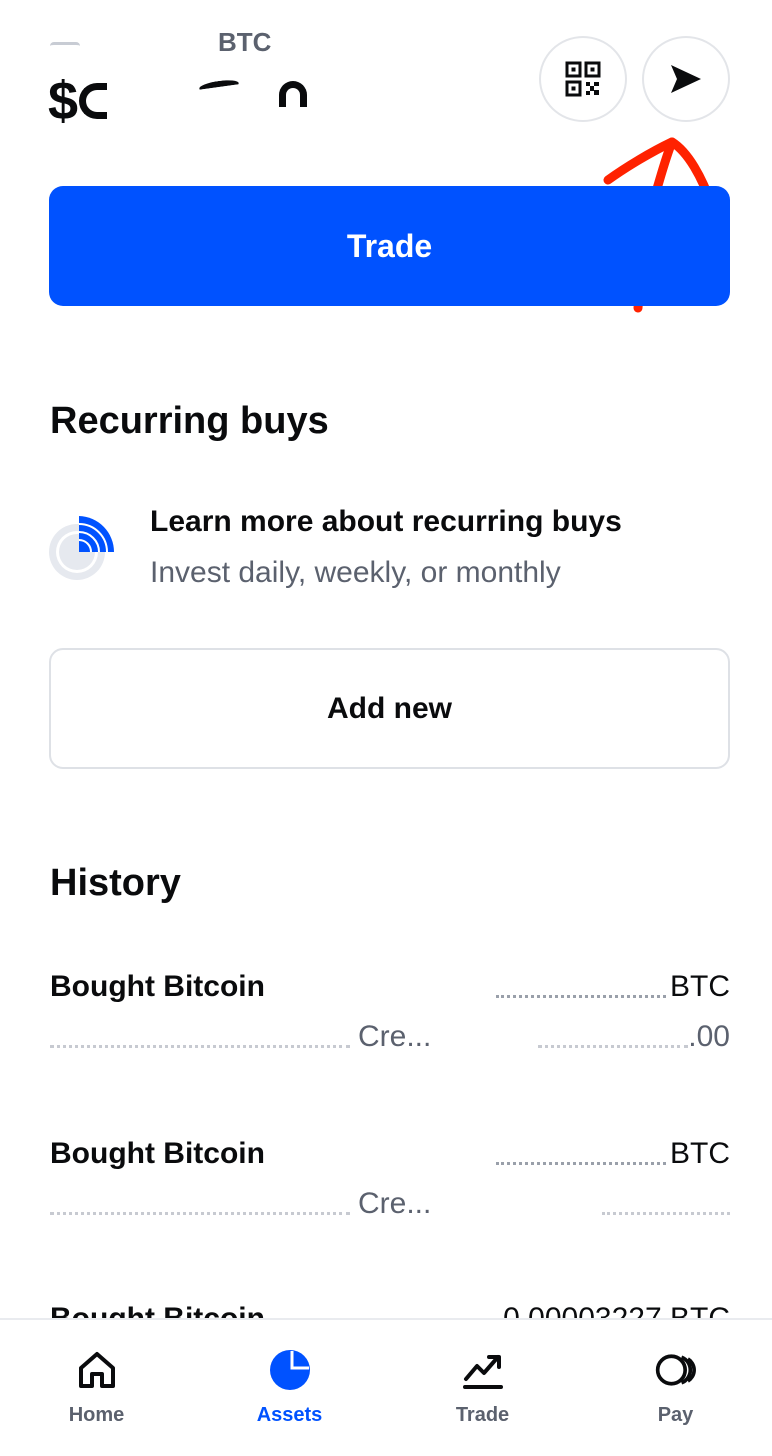 The image size is (772, 1456). I want to click on pay-icon, so click(676, 1370).